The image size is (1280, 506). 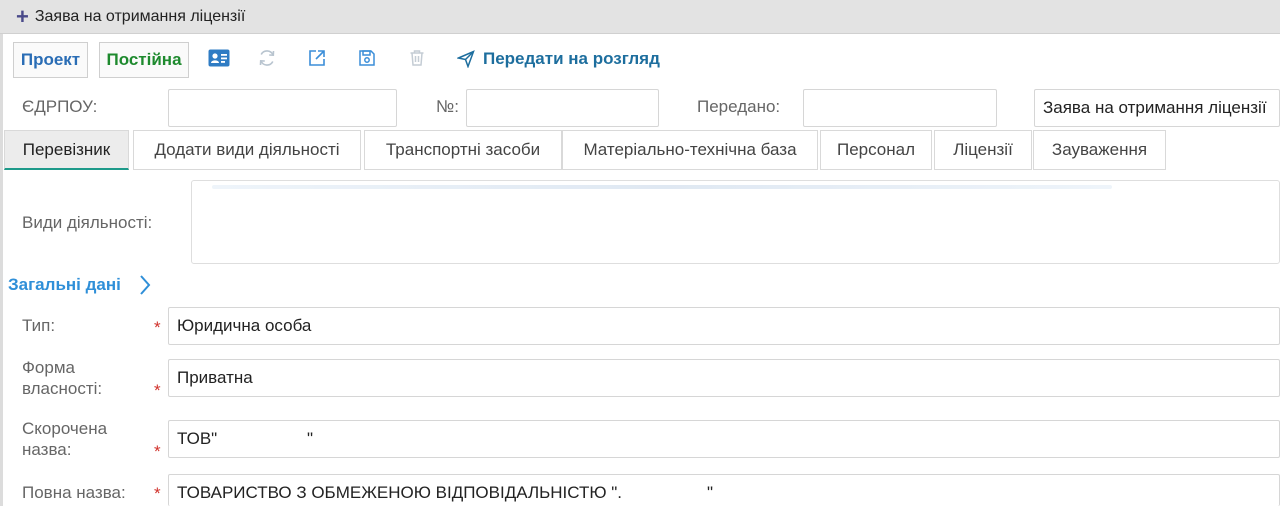 I want to click on short-name-label-line1: Скорочена, so click(x=65, y=428).